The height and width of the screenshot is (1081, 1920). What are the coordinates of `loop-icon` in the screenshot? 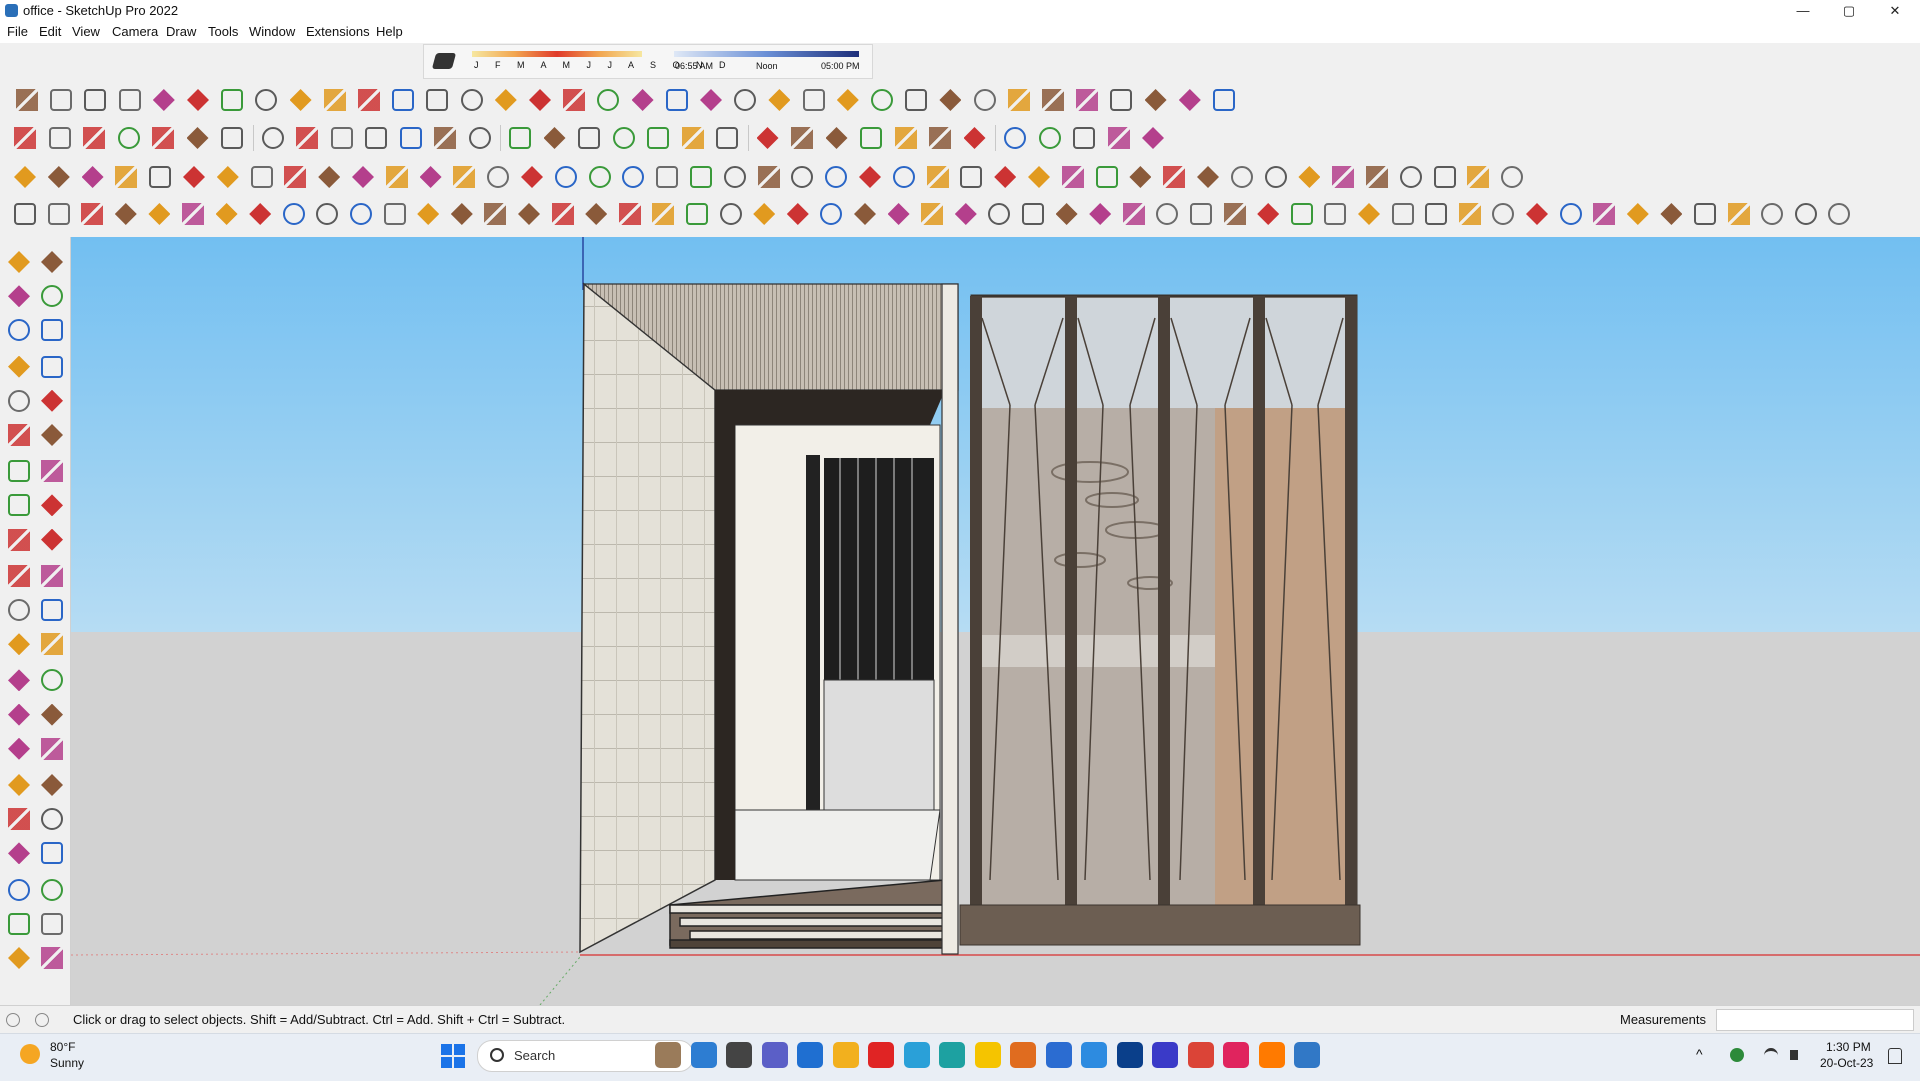 It's located at (764, 214).